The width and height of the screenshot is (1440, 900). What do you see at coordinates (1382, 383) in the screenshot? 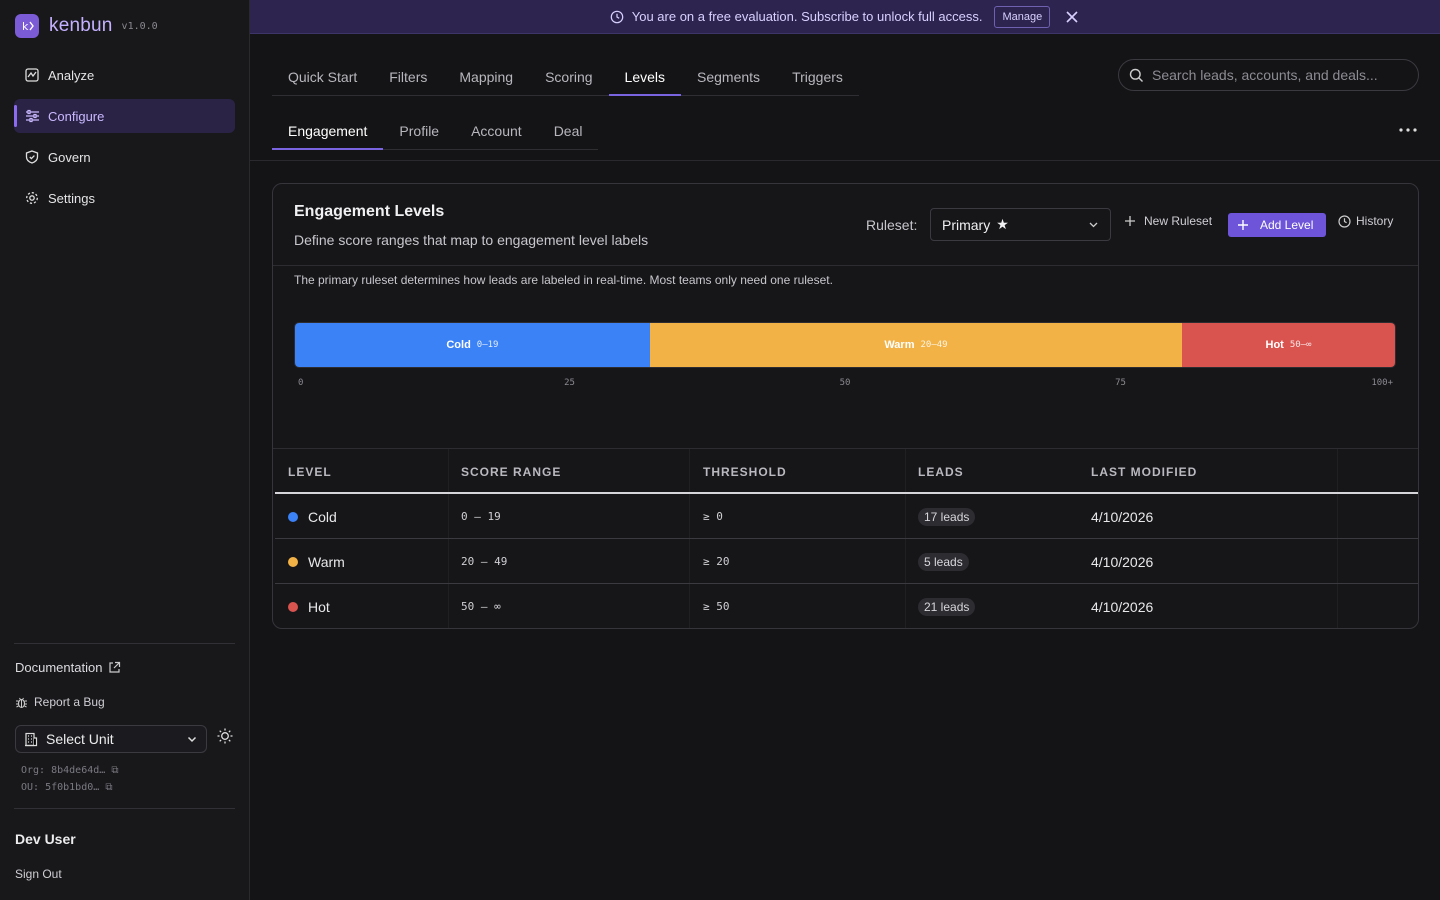
I see `scale-tick: 100+` at bounding box center [1382, 383].